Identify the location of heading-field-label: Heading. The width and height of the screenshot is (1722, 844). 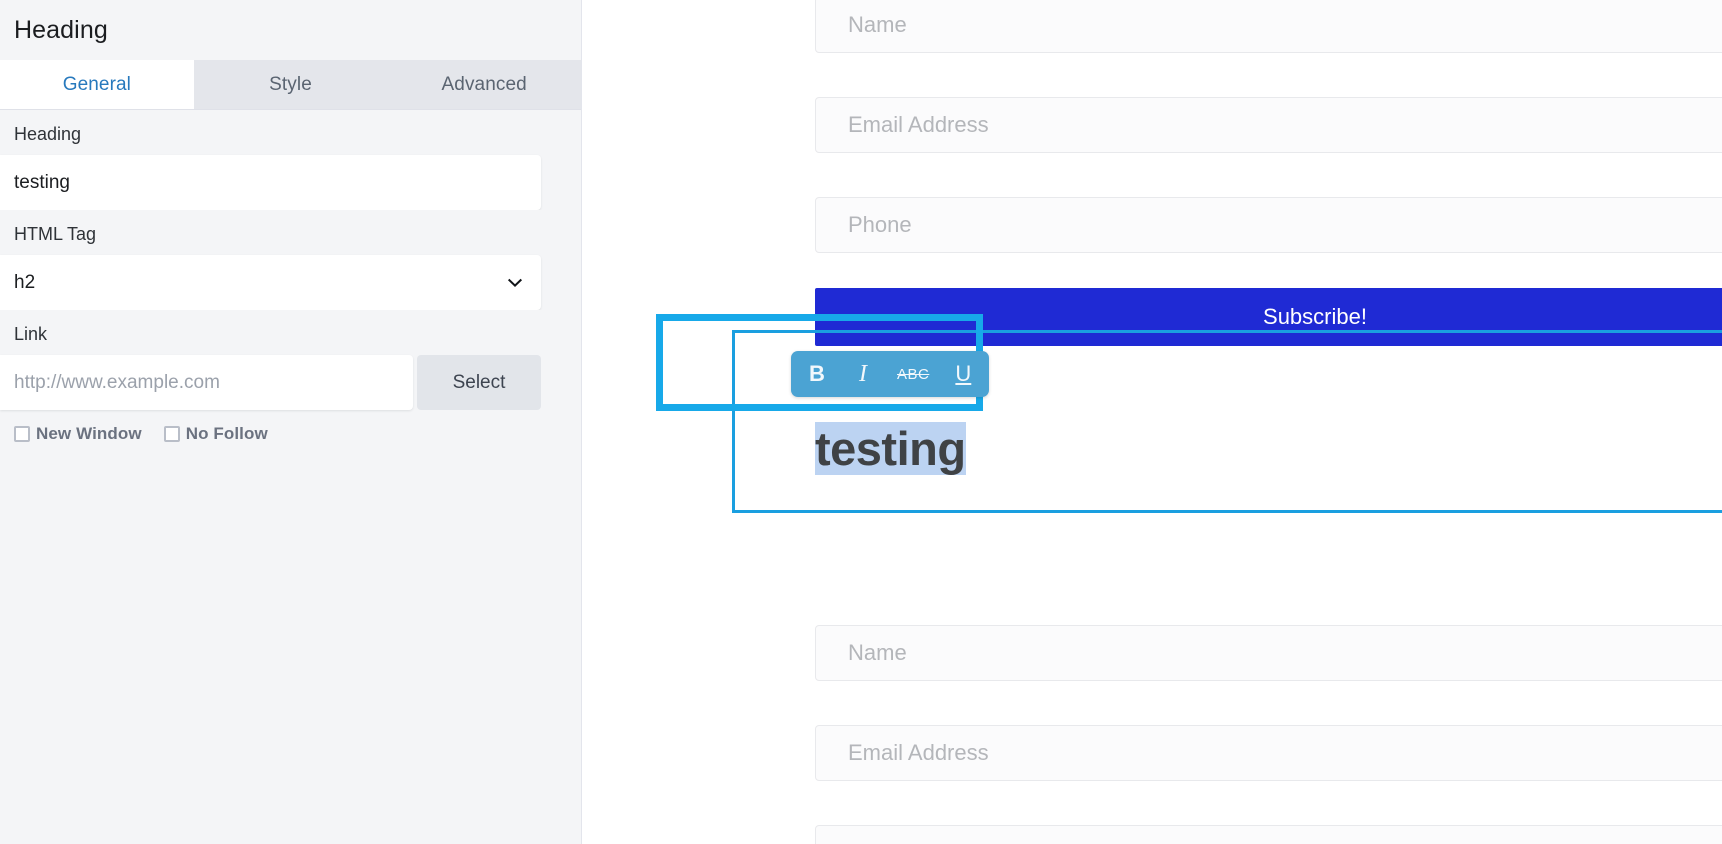
(48, 134).